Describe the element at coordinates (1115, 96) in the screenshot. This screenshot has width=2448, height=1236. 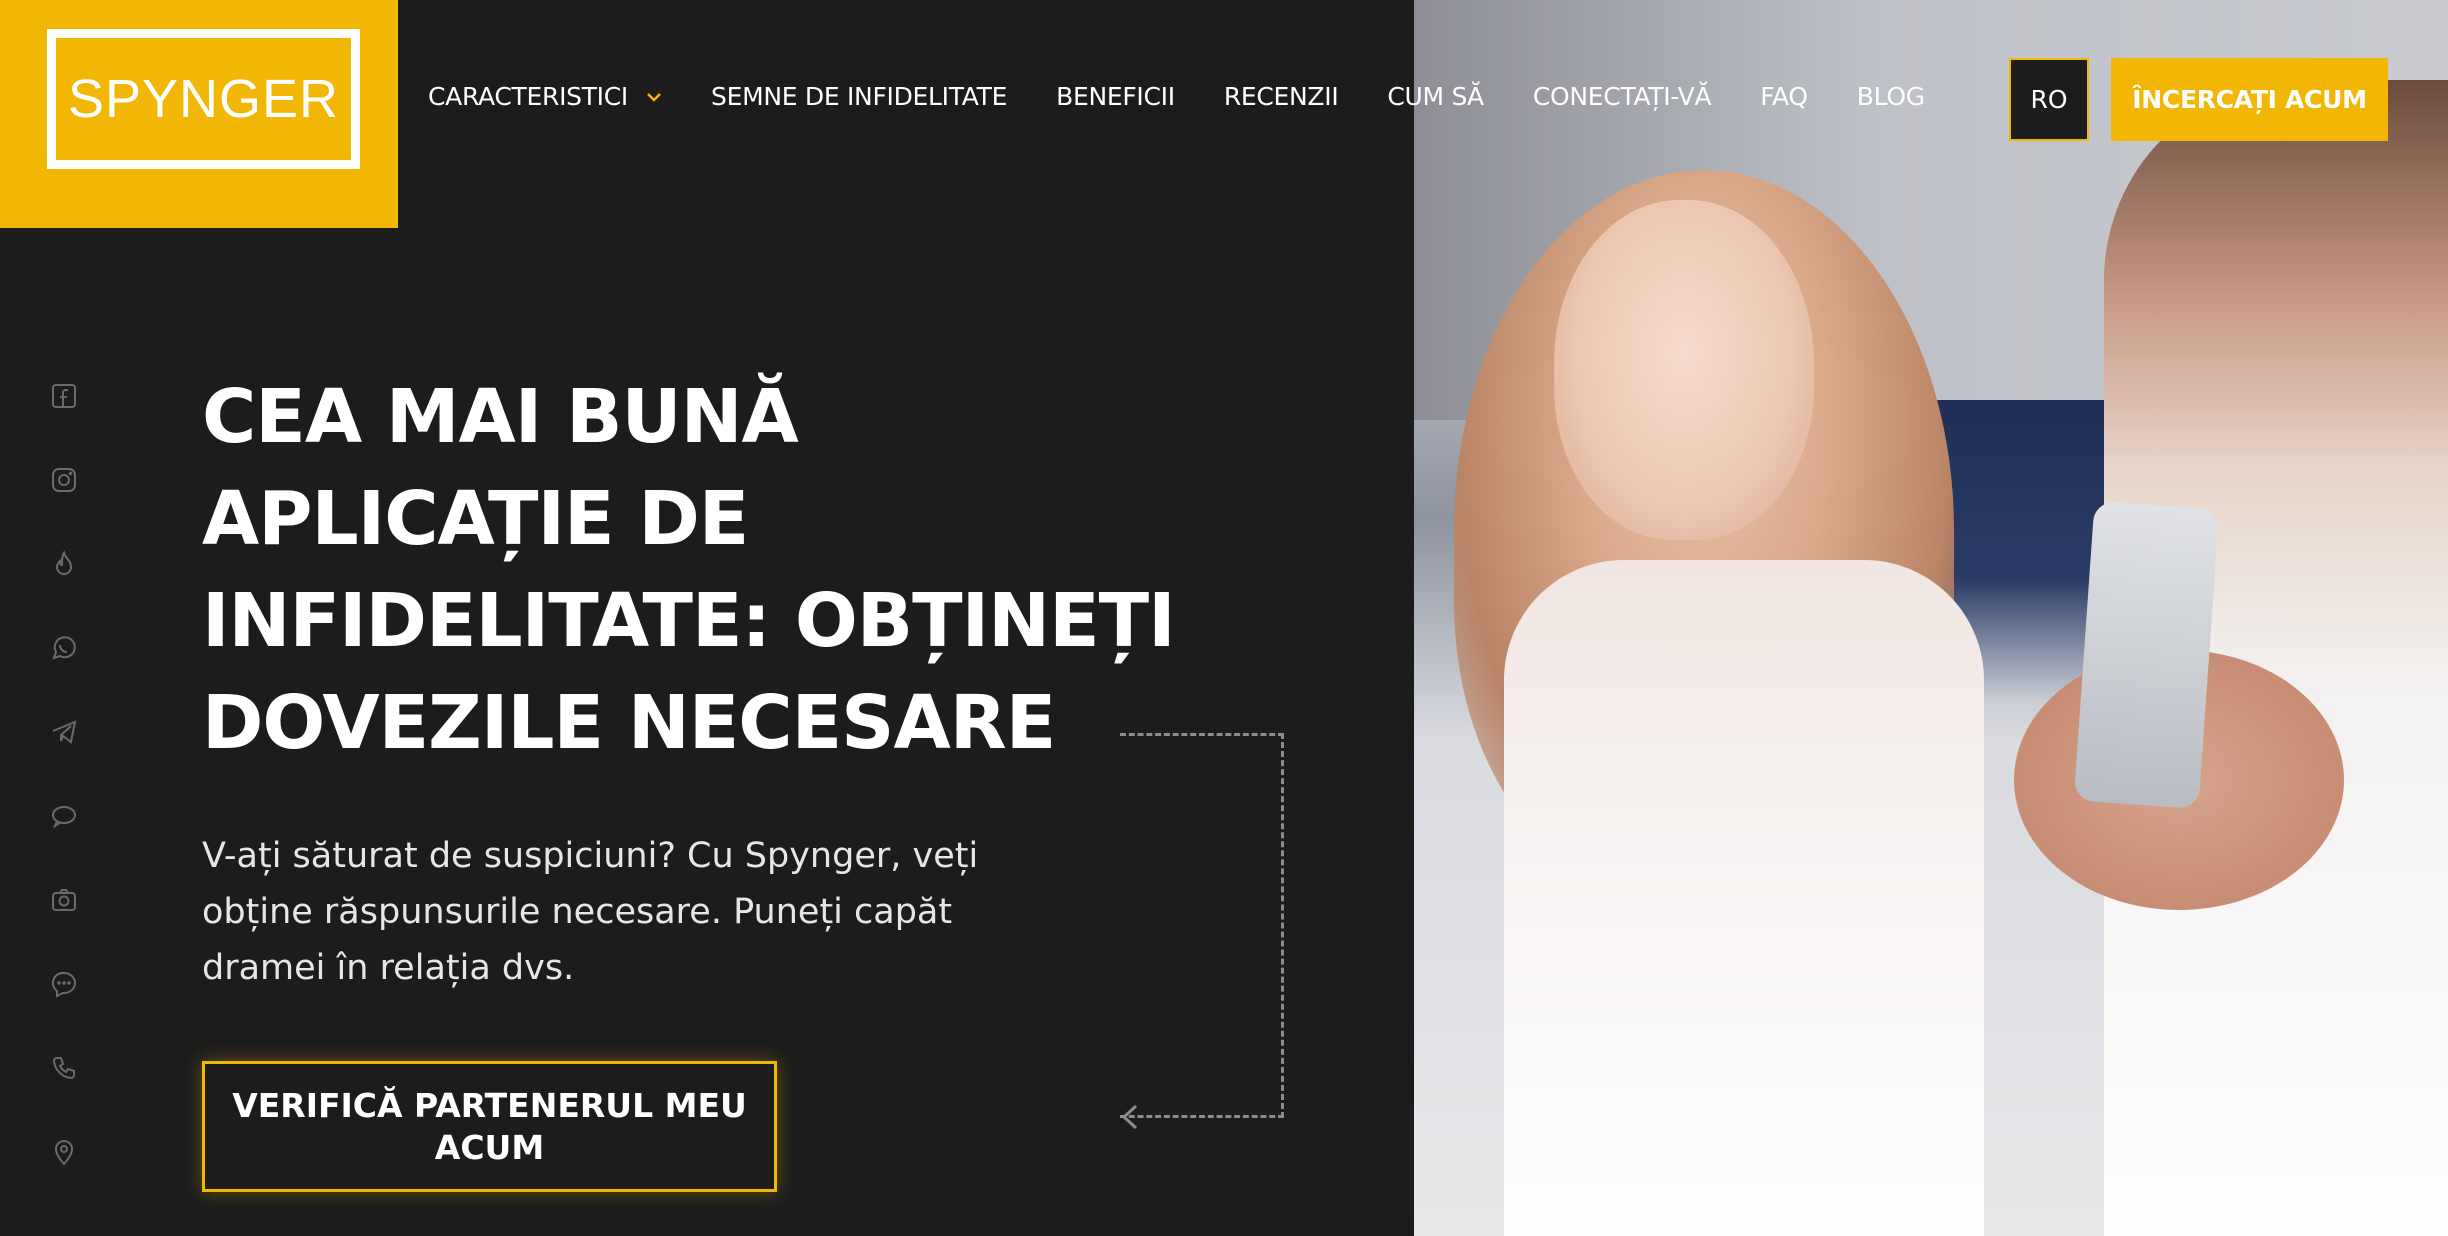
I see `nav-item-beneficii: BENEFICII` at that location.